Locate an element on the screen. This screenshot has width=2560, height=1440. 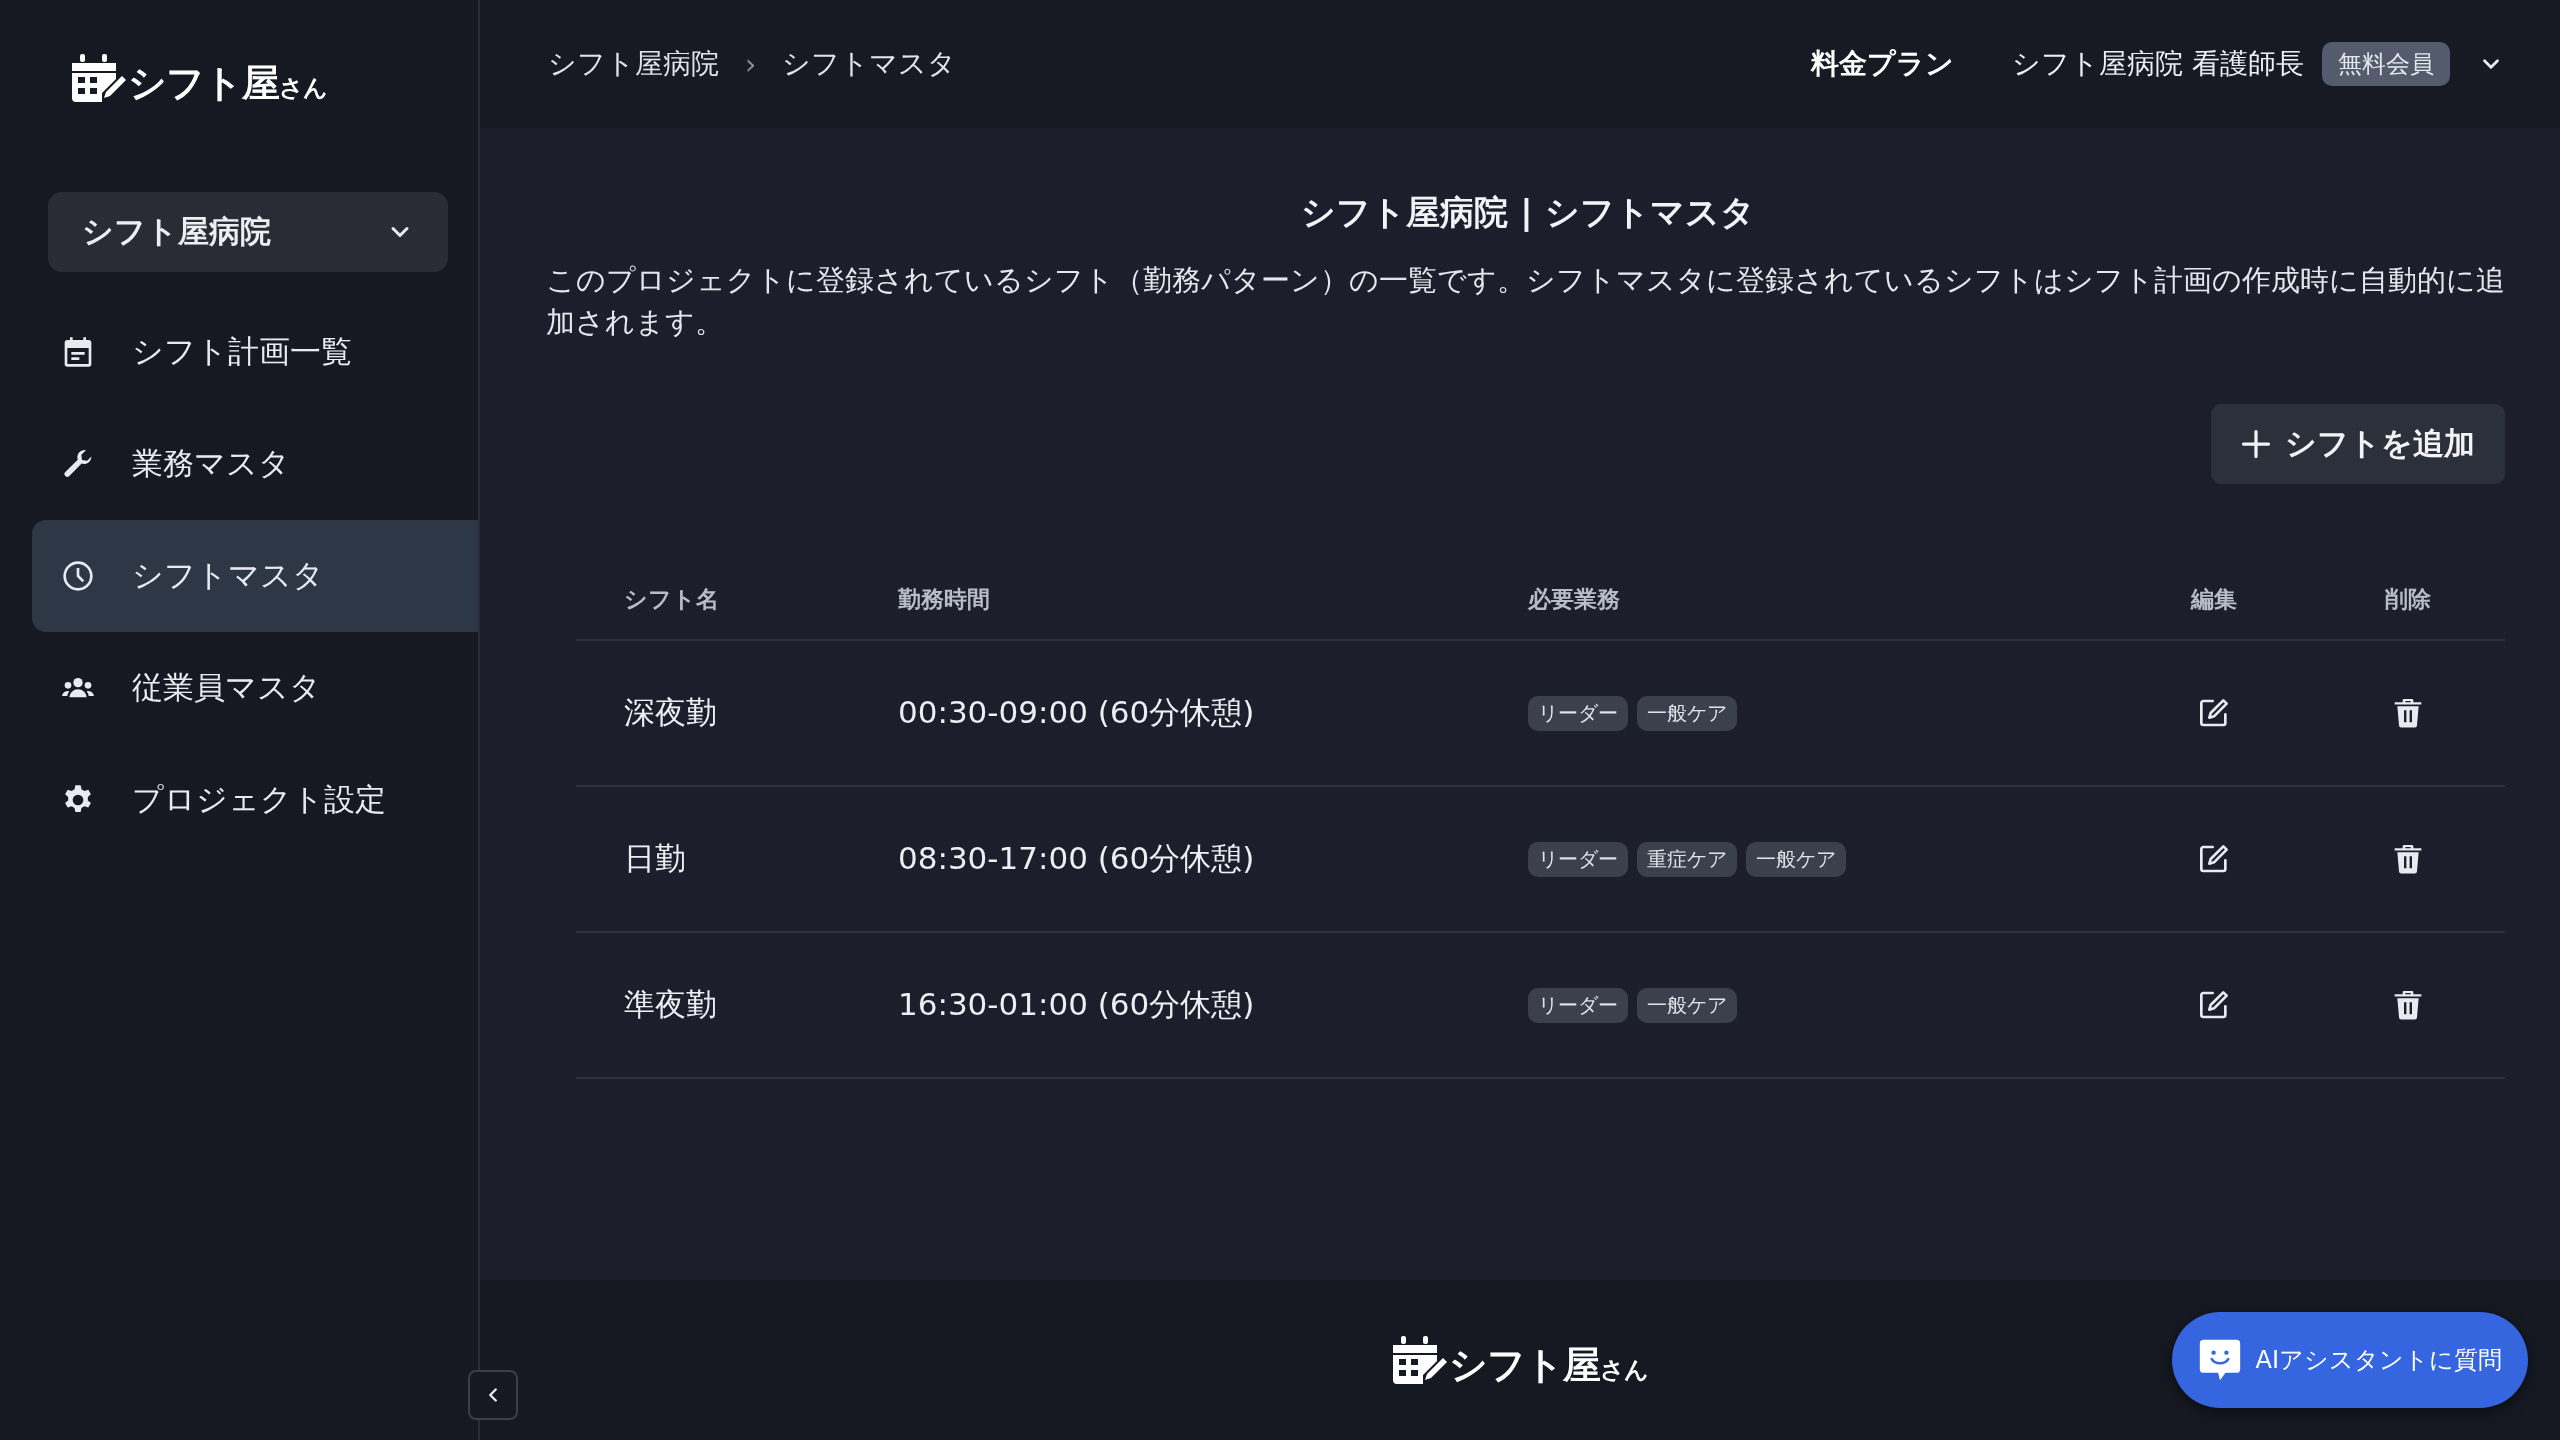
plus-icon is located at coordinates (2256, 444).